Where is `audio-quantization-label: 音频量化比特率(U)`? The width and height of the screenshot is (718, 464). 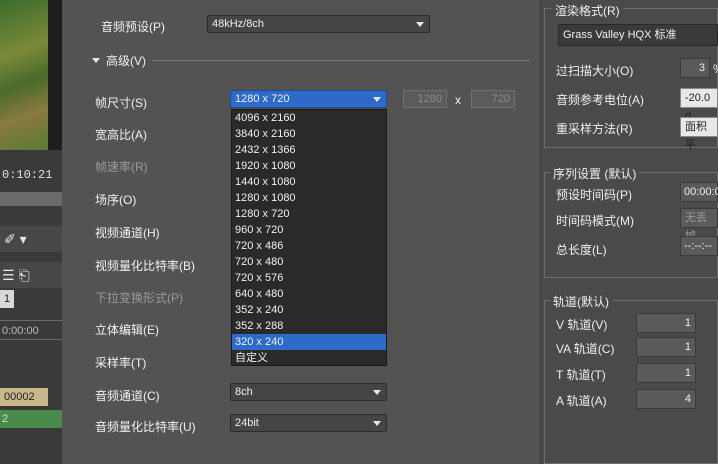 audio-quantization-label: 音频量化比特率(U) is located at coordinates (145, 427).